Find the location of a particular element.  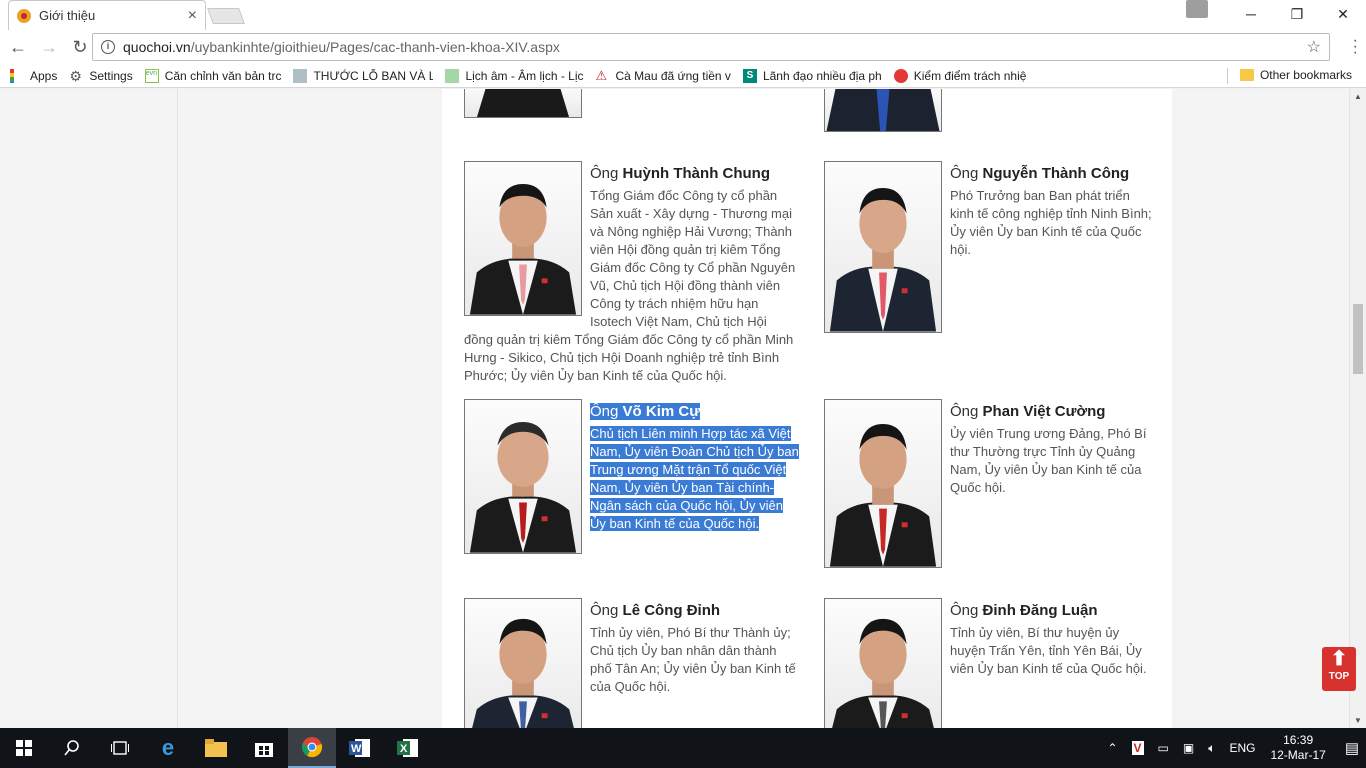

antivirus-tray-icon: V is located at coordinates (1137, 748).